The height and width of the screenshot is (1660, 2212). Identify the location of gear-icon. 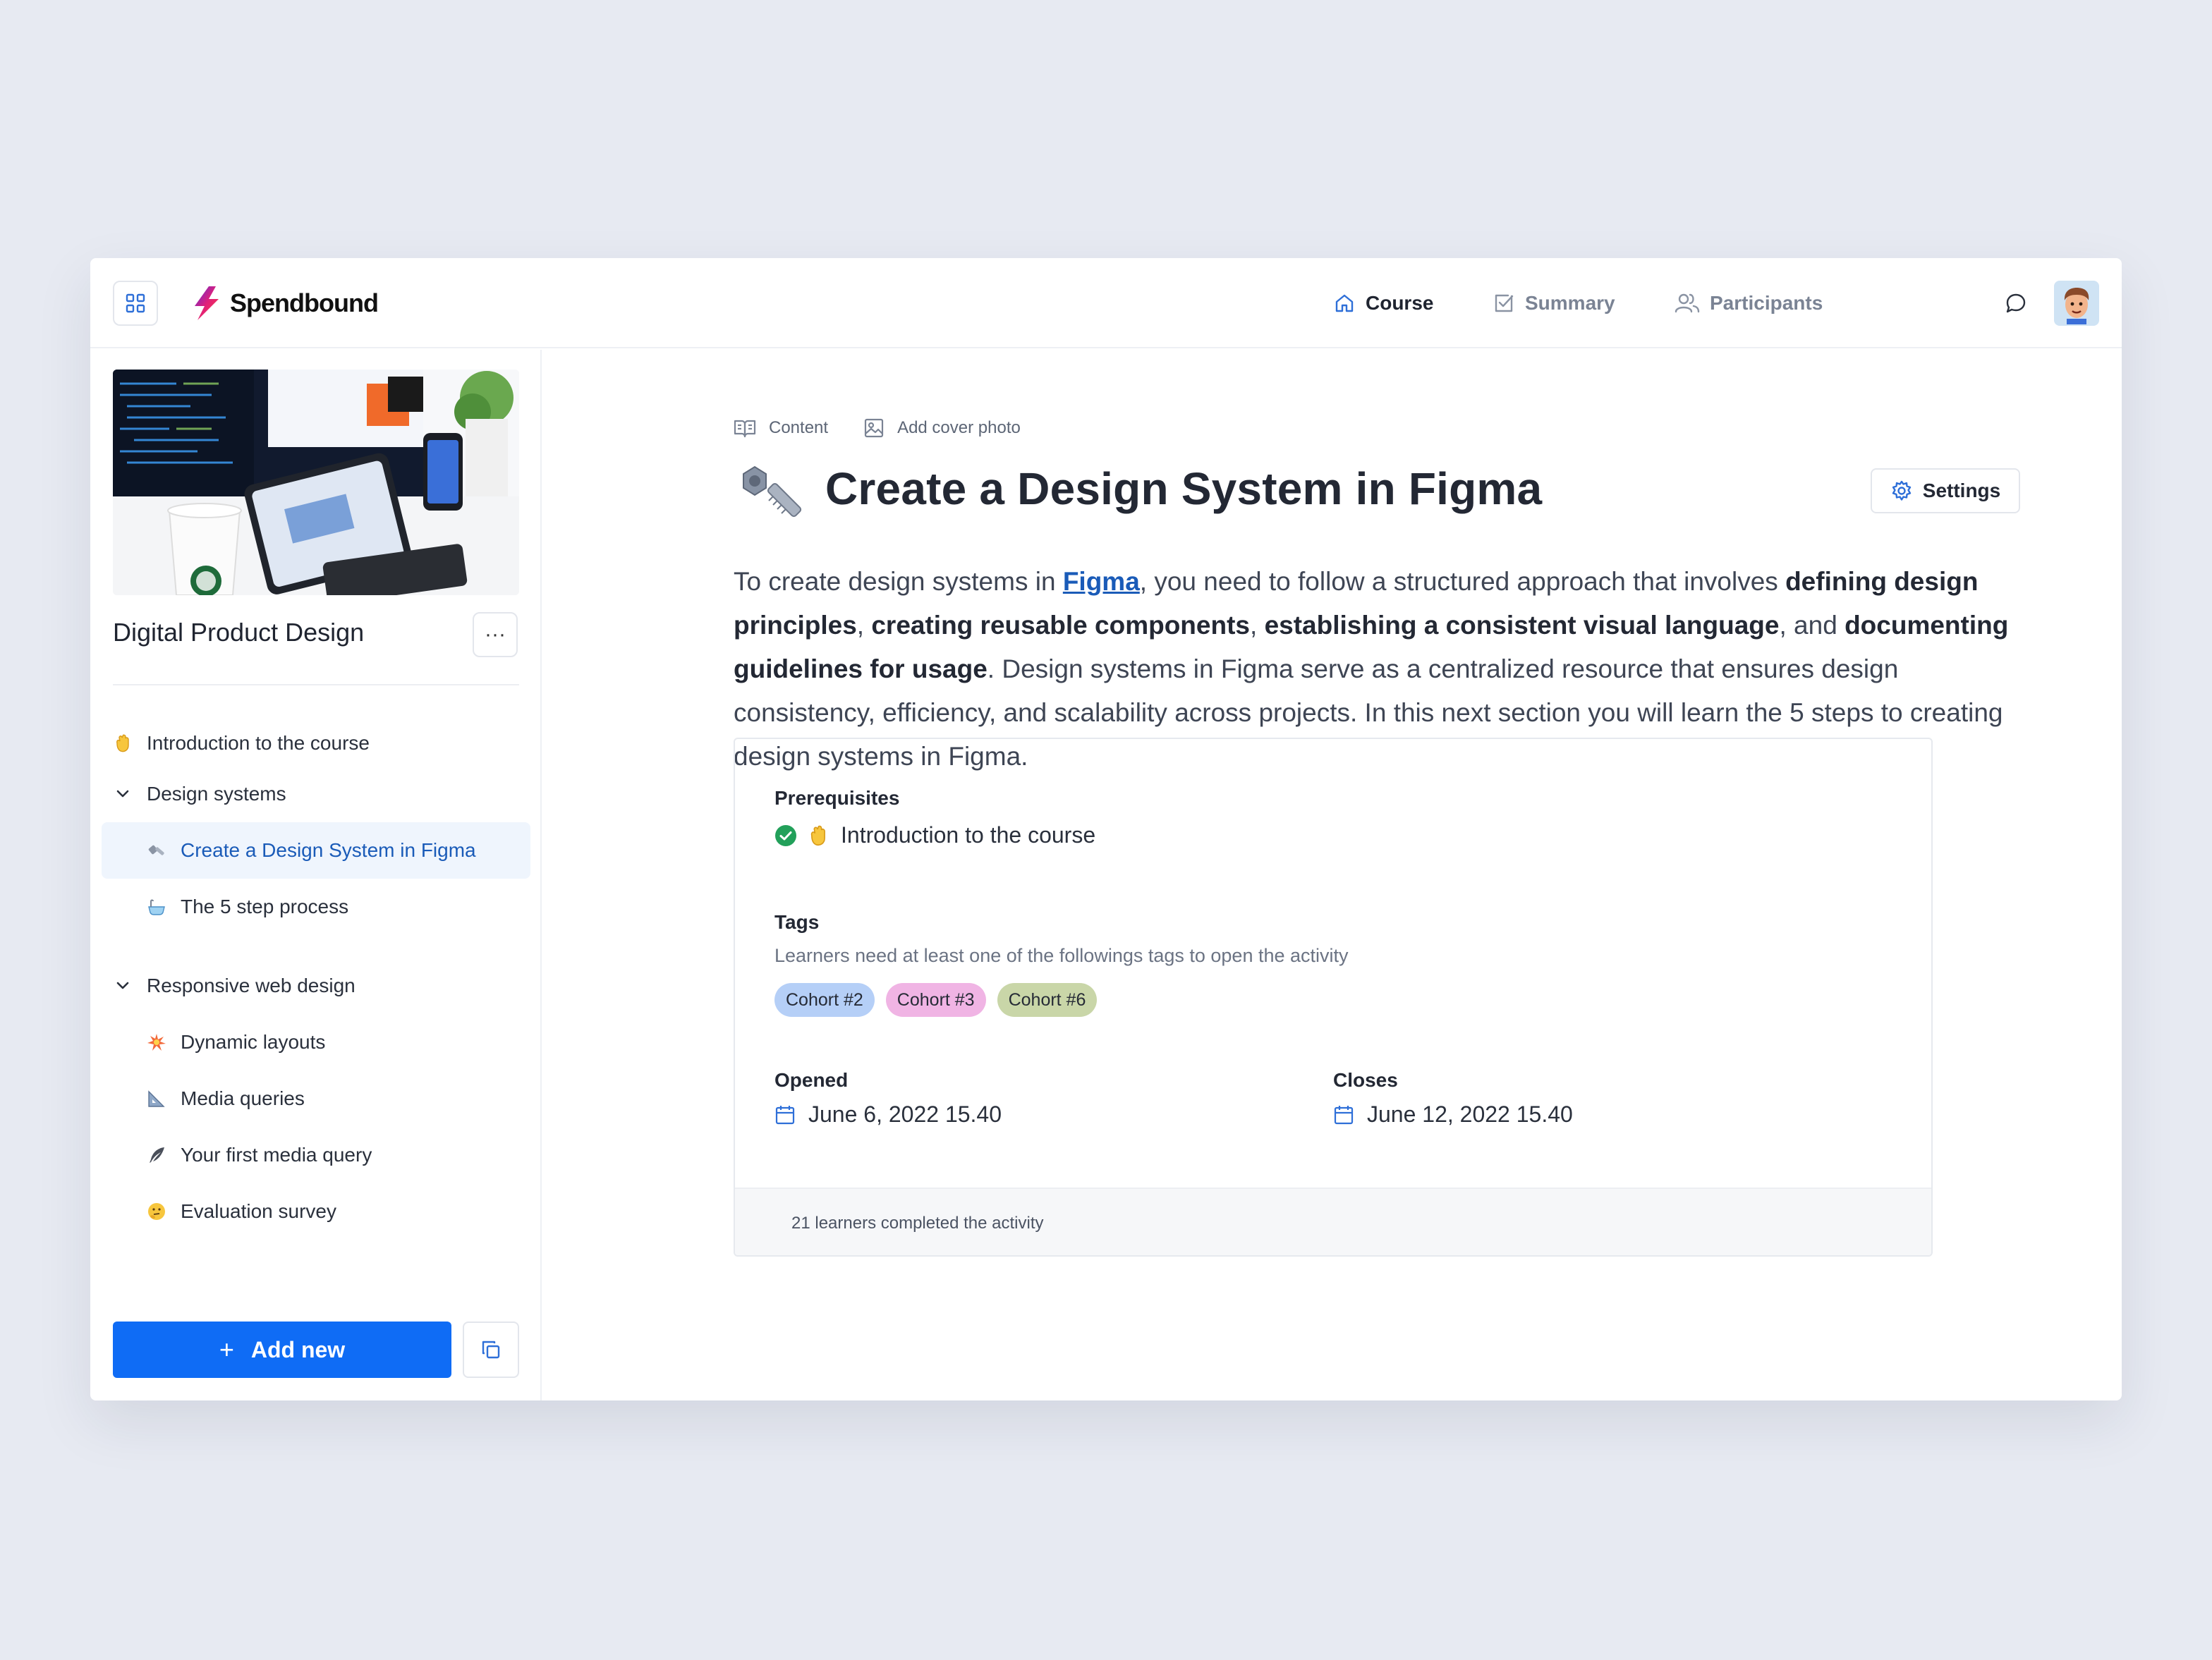
(1901, 490).